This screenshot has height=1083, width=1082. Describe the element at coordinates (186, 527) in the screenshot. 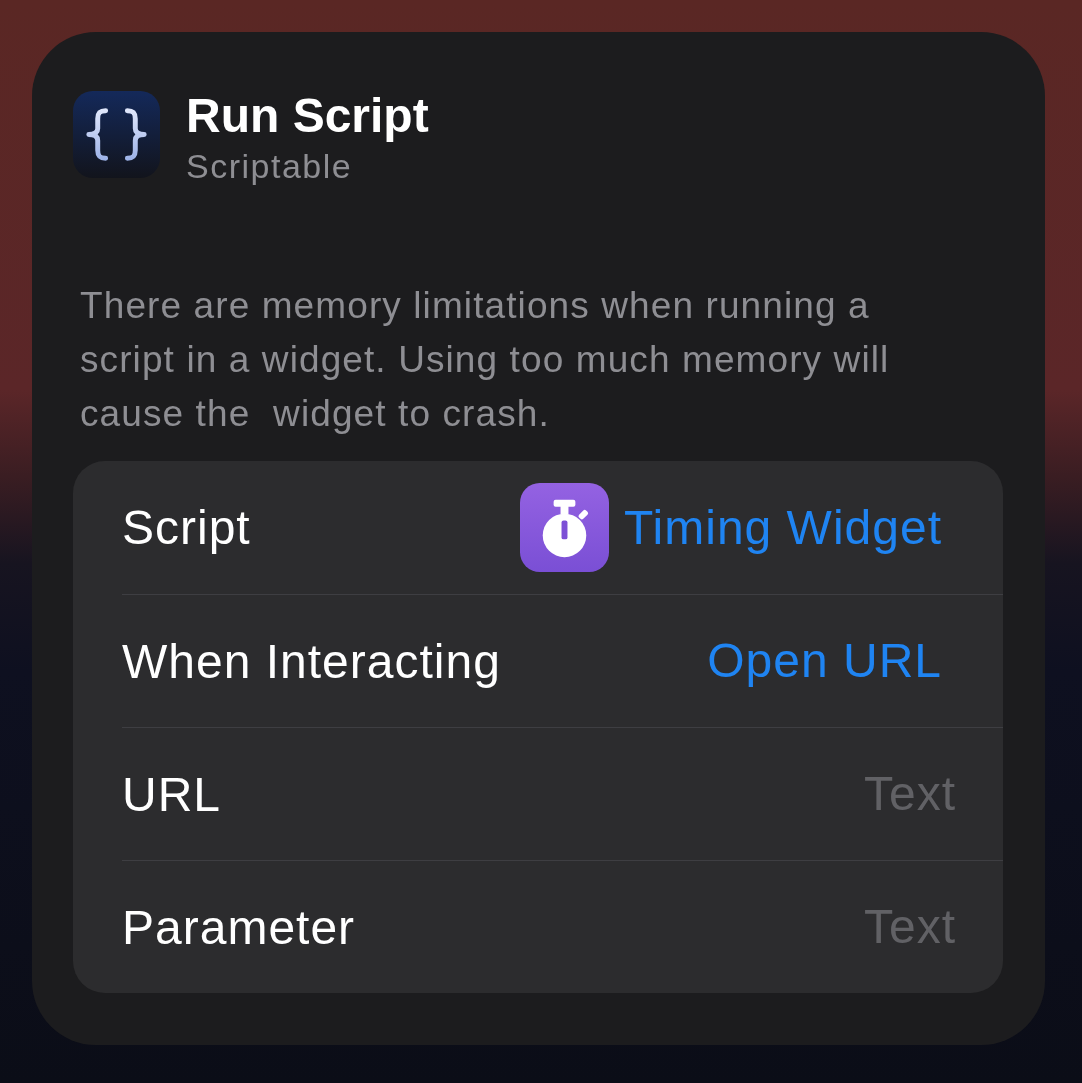

I see `row-label: Script` at that location.